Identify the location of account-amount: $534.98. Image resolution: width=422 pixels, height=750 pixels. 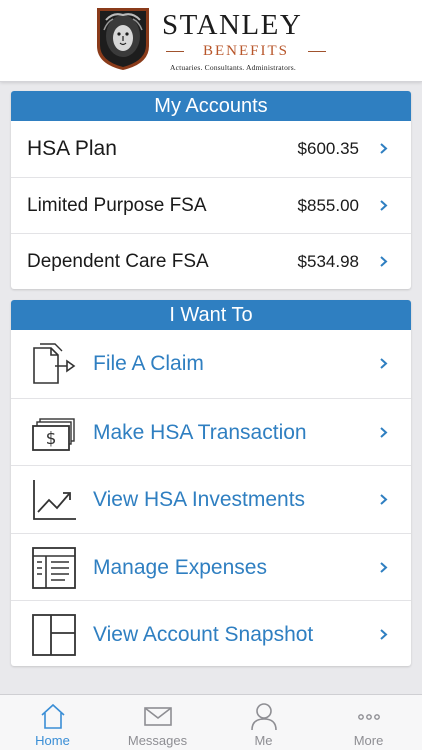
(328, 261).